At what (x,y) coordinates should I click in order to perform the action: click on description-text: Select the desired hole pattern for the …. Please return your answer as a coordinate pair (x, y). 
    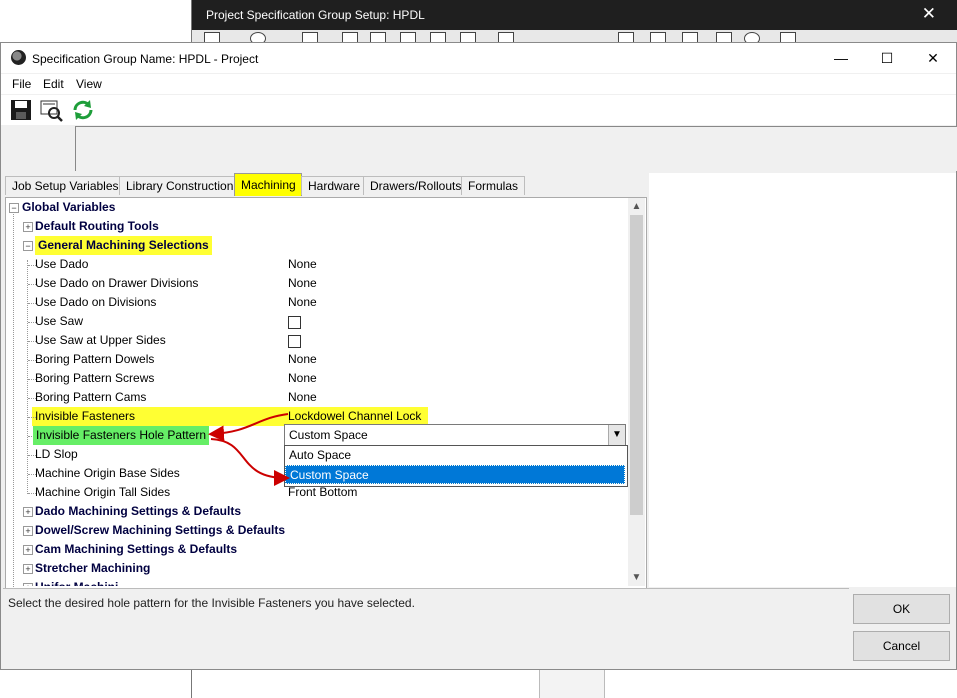
    Looking at the image, I should click on (211, 603).